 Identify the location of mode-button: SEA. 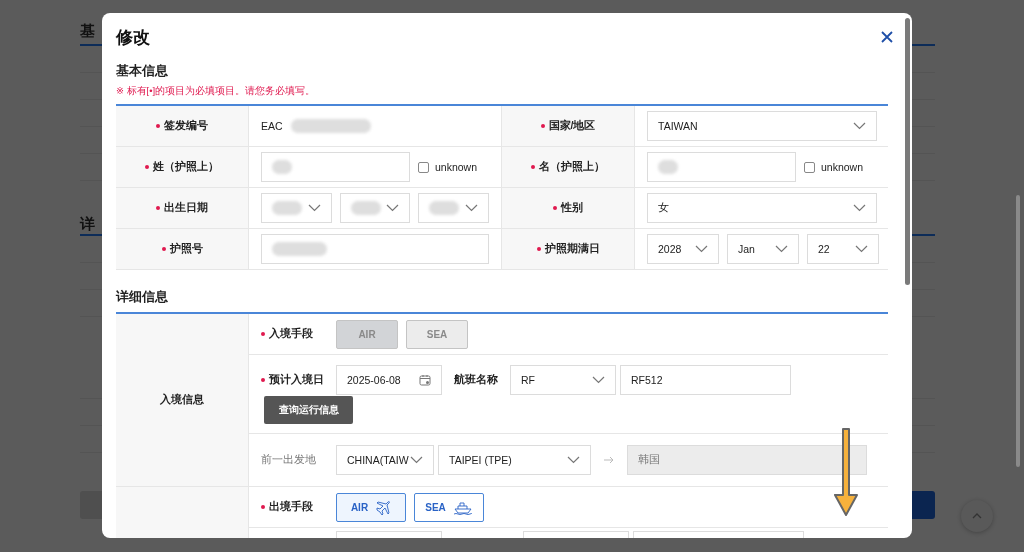
(449, 507).